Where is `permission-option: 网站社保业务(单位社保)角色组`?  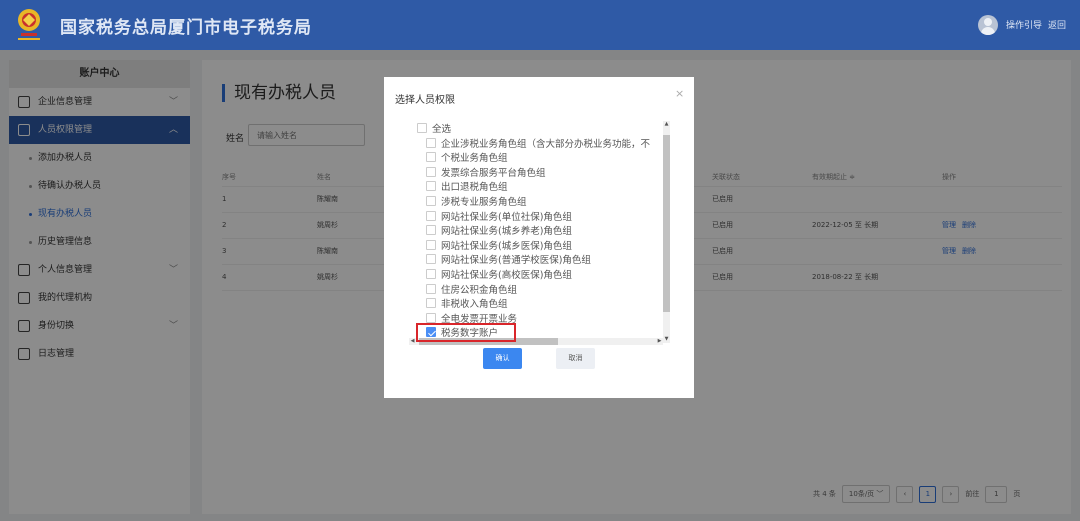 permission-option: 网站社保业务(单位社保)角色组 is located at coordinates (499, 216).